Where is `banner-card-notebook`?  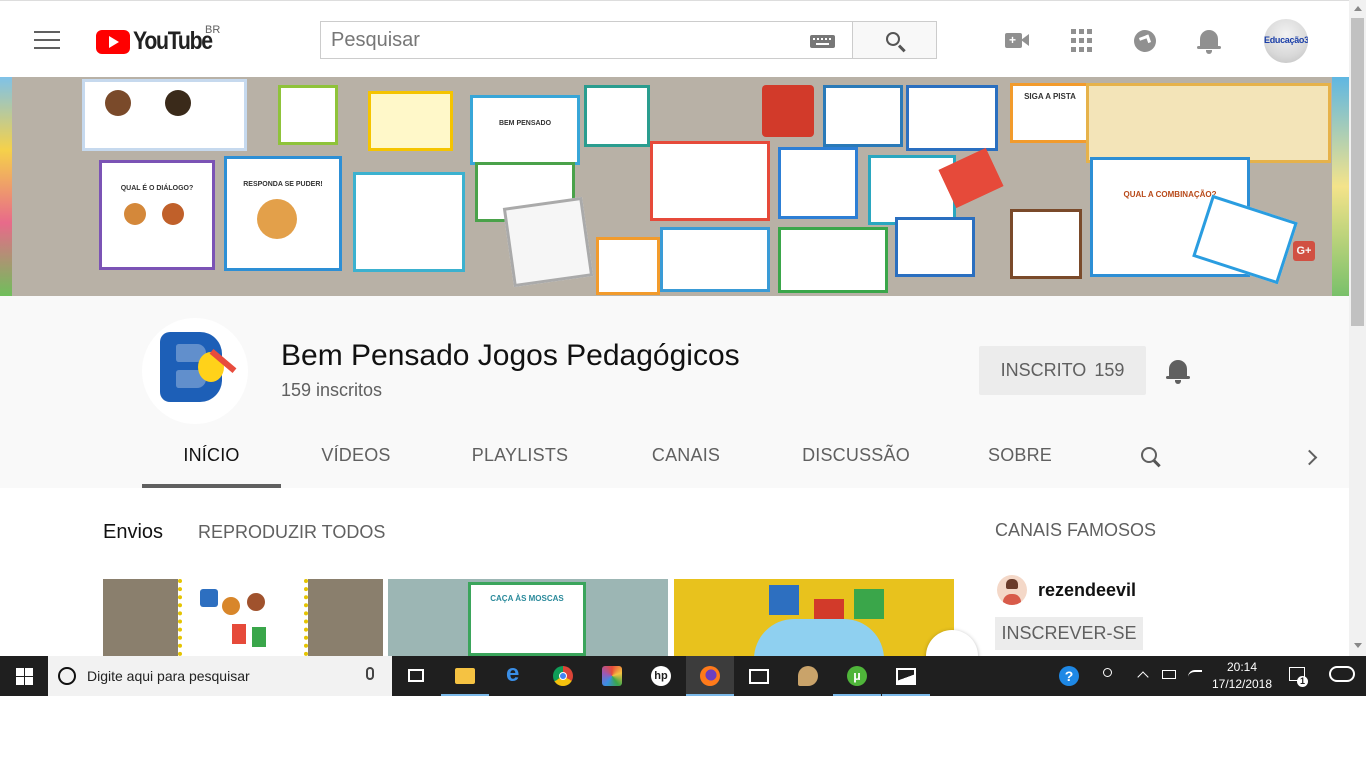 banner-card-notebook is located at coordinates (548, 242).